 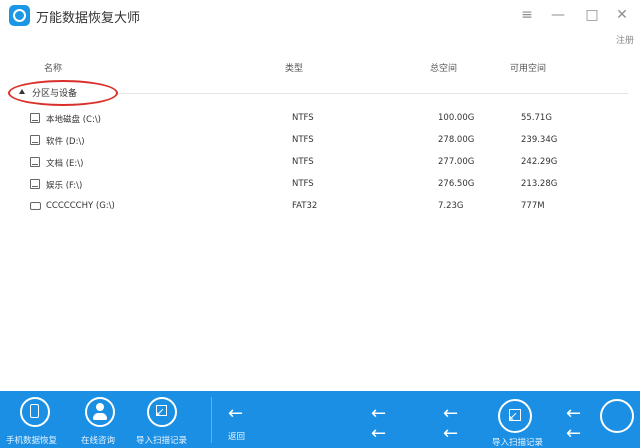 What do you see at coordinates (373, 93) in the screenshot?
I see `divider-line` at bounding box center [373, 93].